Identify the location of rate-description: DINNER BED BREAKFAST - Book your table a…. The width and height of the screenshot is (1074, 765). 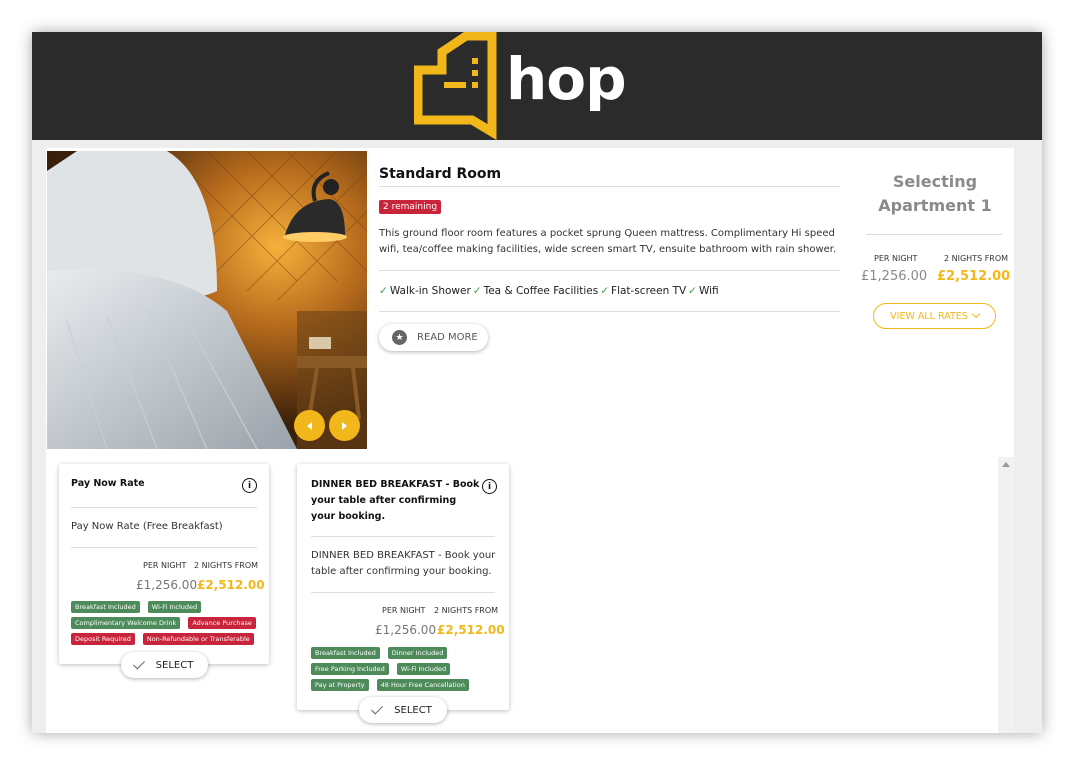
(403, 563).